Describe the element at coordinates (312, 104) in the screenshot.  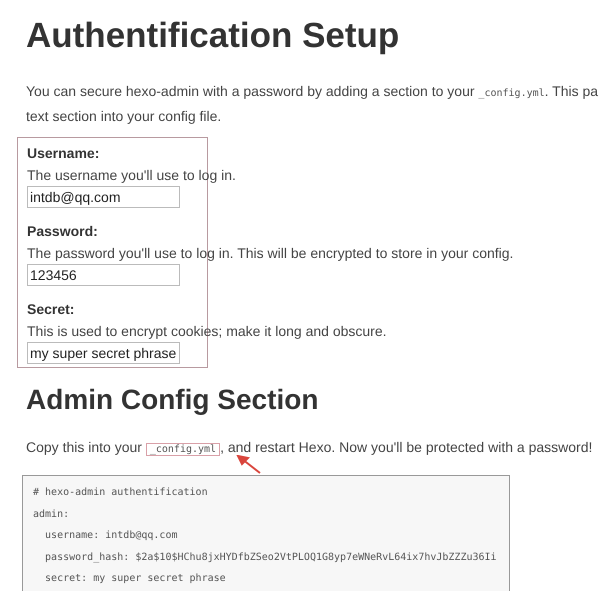
I see `intro-paragraph: You can secure hexo-admin with a password by adding a section to your _config.yml. This pa text section into your config file.` at that location.